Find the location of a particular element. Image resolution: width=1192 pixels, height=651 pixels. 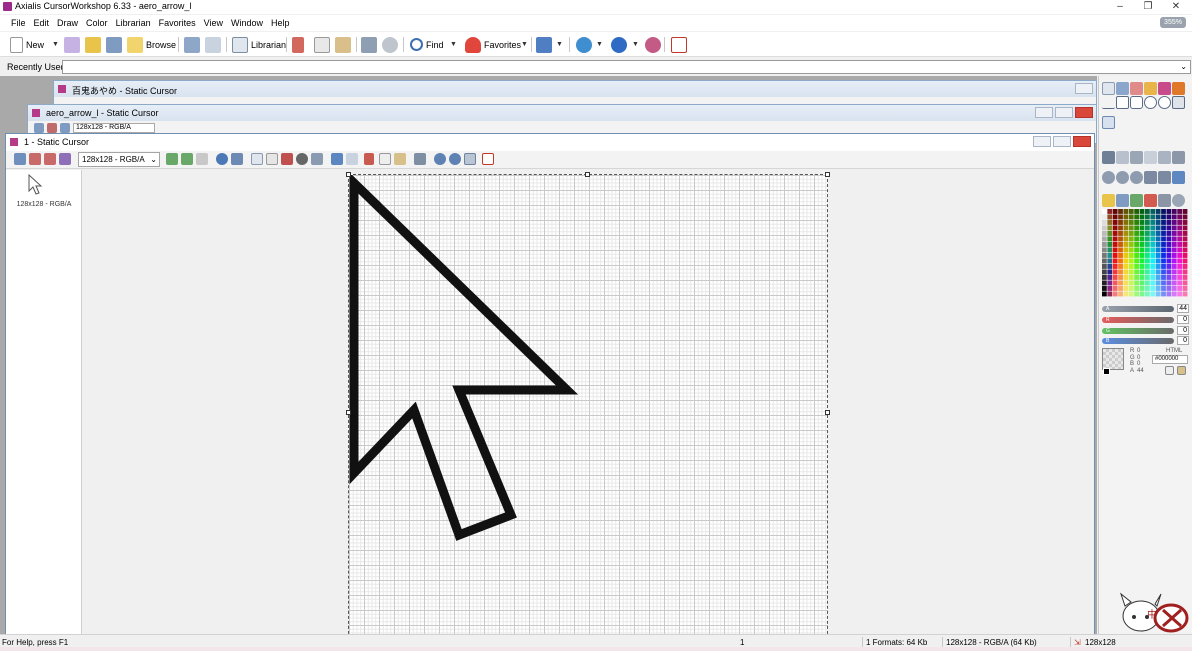

hotspot-icon is located at coordinates (287, 159).